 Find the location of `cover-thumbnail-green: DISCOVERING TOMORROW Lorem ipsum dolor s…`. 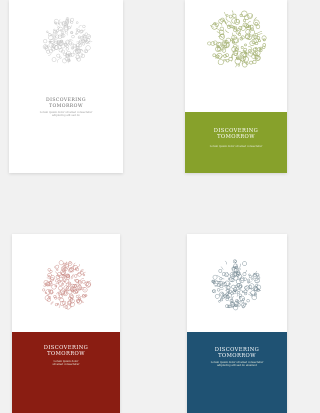

cover-thumbnail-green: DISCOVERING TOMORROW Lorem ipsum dolor s… is located at coordinates (236, 86).